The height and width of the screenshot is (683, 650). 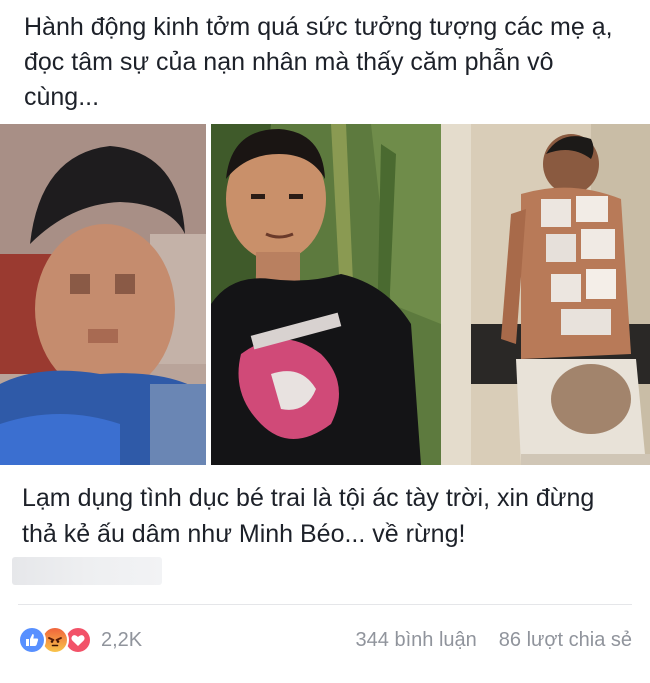 What do you see at coordinates (87, 571) in the screenshot?
I see `blurred-source-caption` at bounding box center [87, 571].